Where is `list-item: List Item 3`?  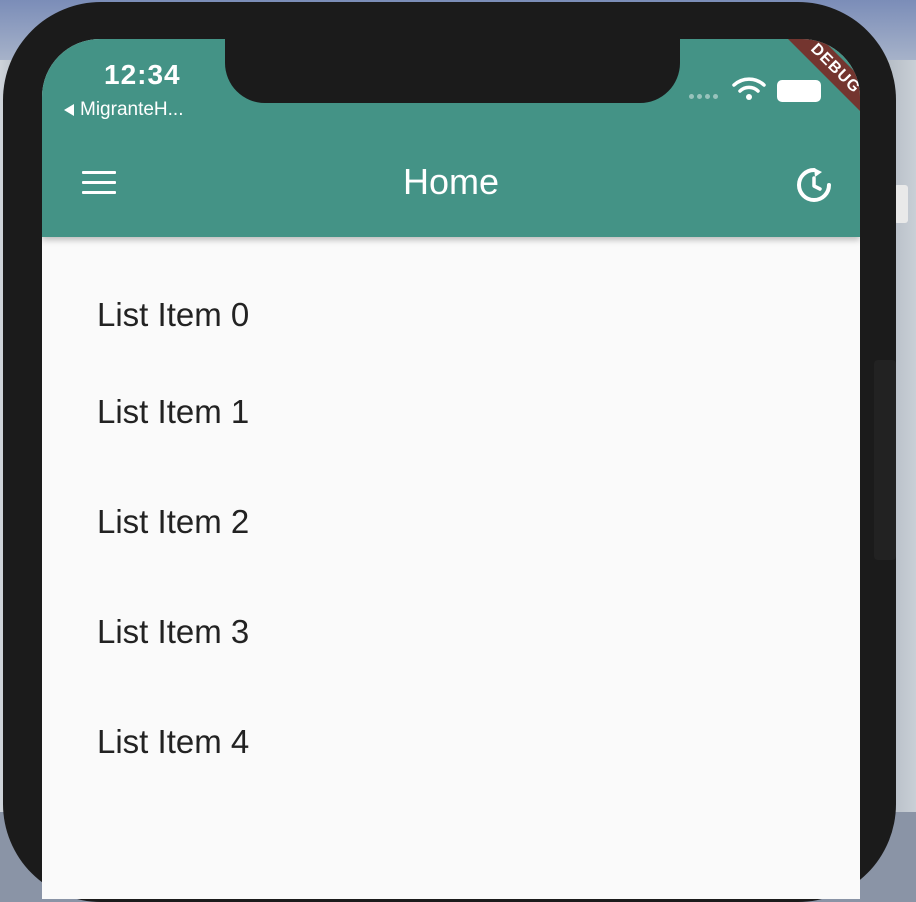
list-item: List Item 3 is located at coordinates (451, 632).